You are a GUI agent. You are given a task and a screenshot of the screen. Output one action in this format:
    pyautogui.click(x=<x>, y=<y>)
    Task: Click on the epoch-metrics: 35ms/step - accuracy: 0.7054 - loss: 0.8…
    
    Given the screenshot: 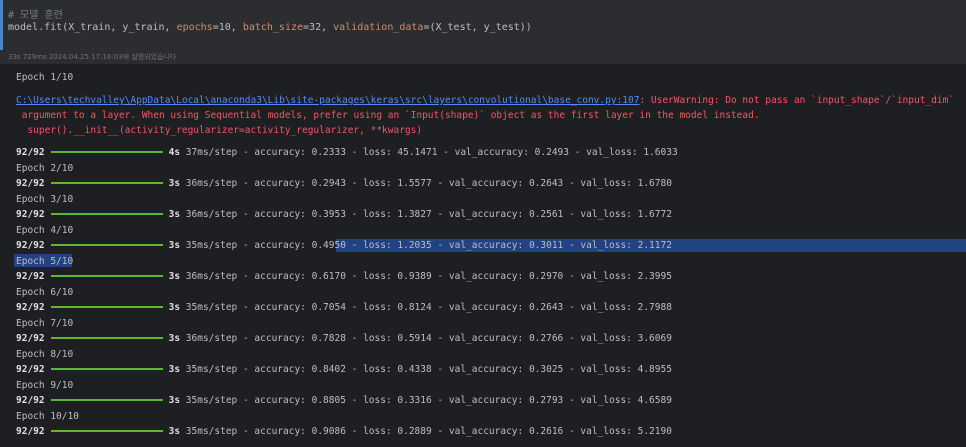 What is the action you would take?
    pyautogui.click(x=426, y=307)
    